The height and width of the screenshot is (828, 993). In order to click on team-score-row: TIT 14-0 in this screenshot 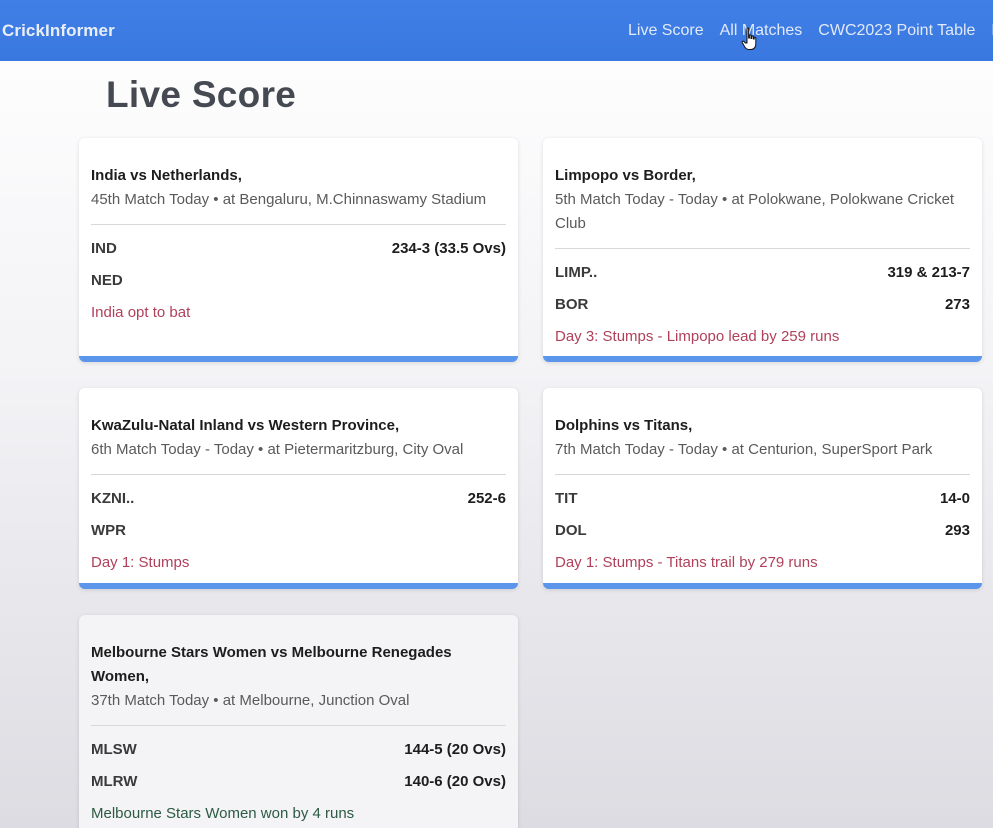, I will do `click(762, 499)`.